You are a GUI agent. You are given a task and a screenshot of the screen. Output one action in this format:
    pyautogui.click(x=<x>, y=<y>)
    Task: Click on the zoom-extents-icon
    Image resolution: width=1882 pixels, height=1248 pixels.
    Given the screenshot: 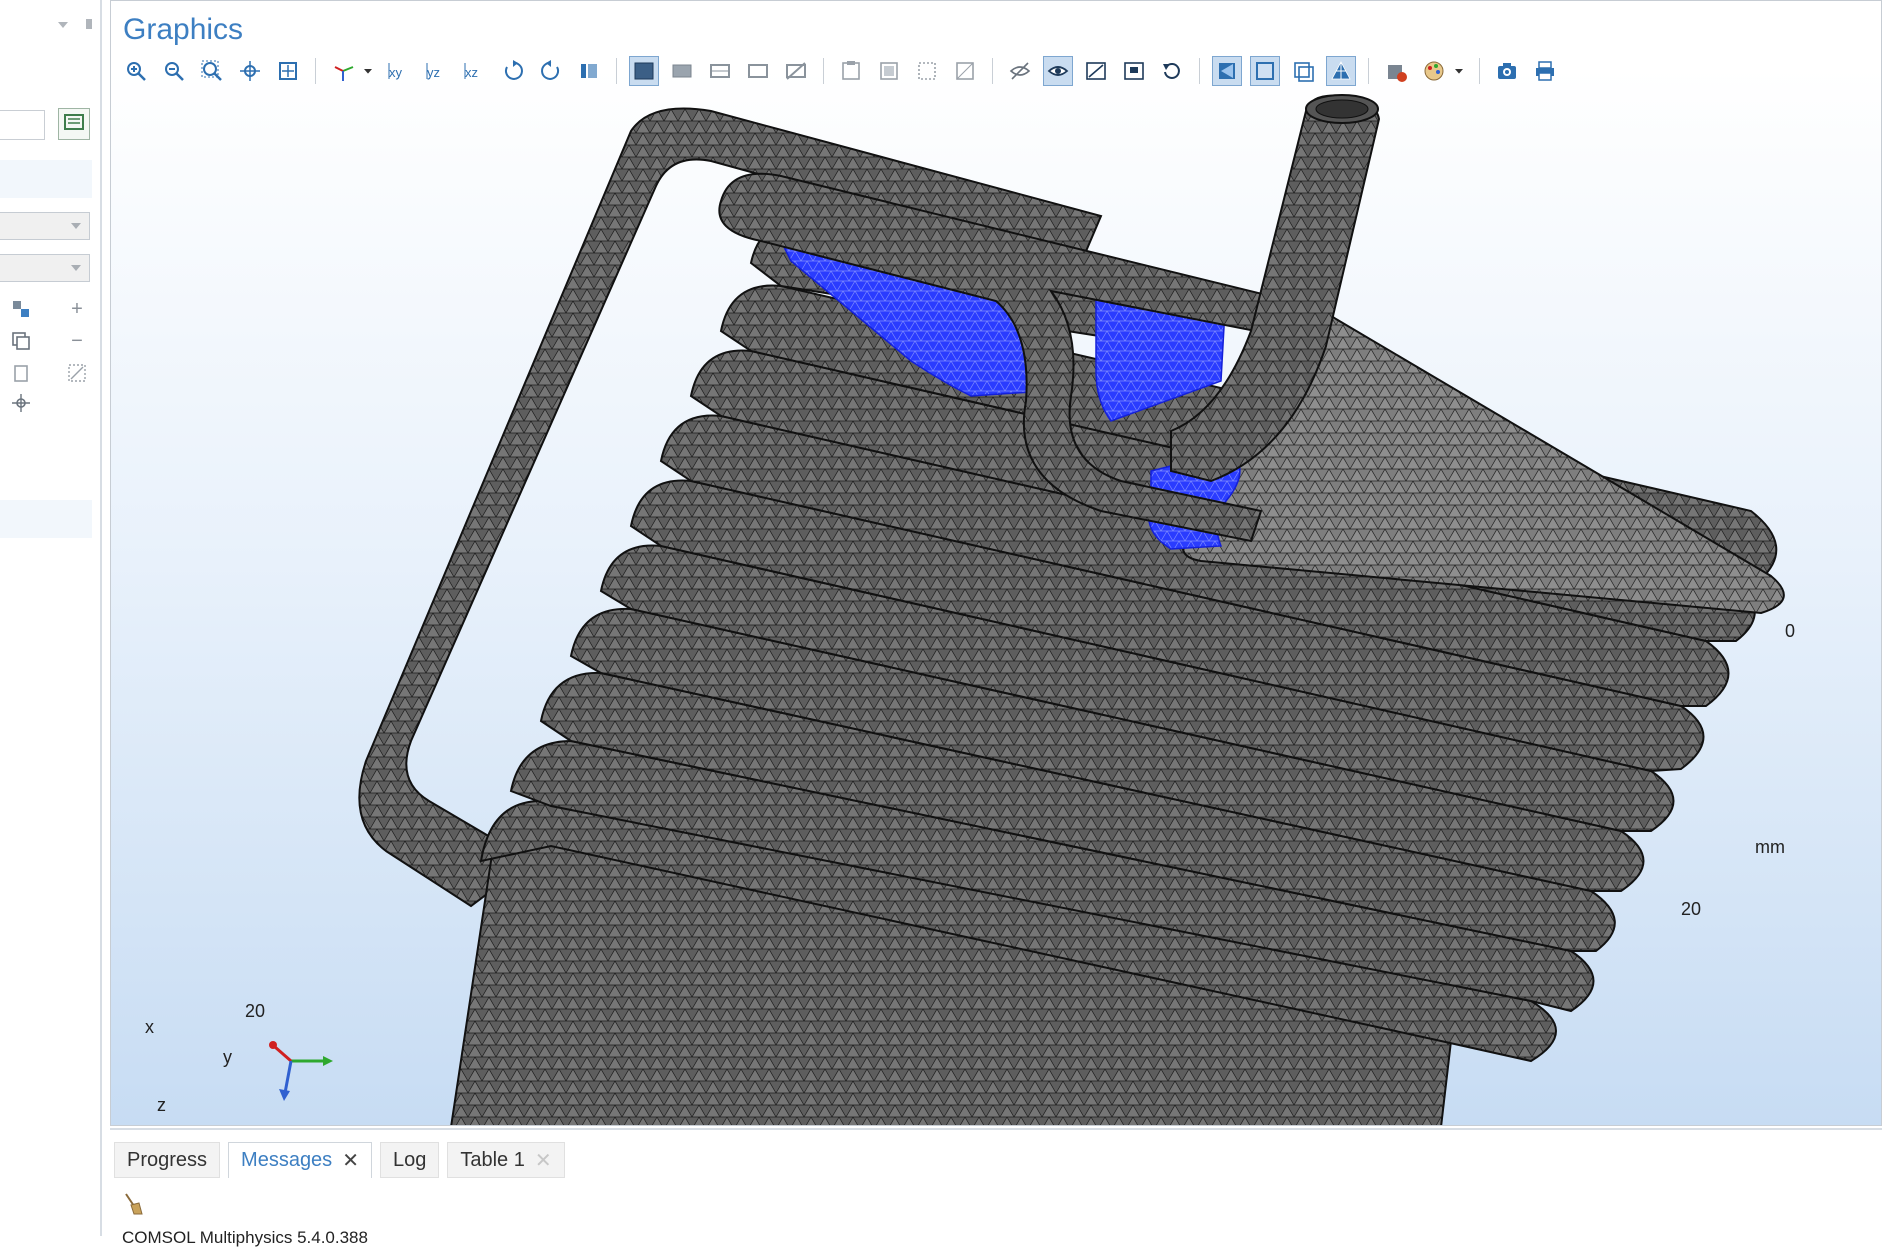 What is the action you would take?
    pyautogui.click(x=288, y=71)
    